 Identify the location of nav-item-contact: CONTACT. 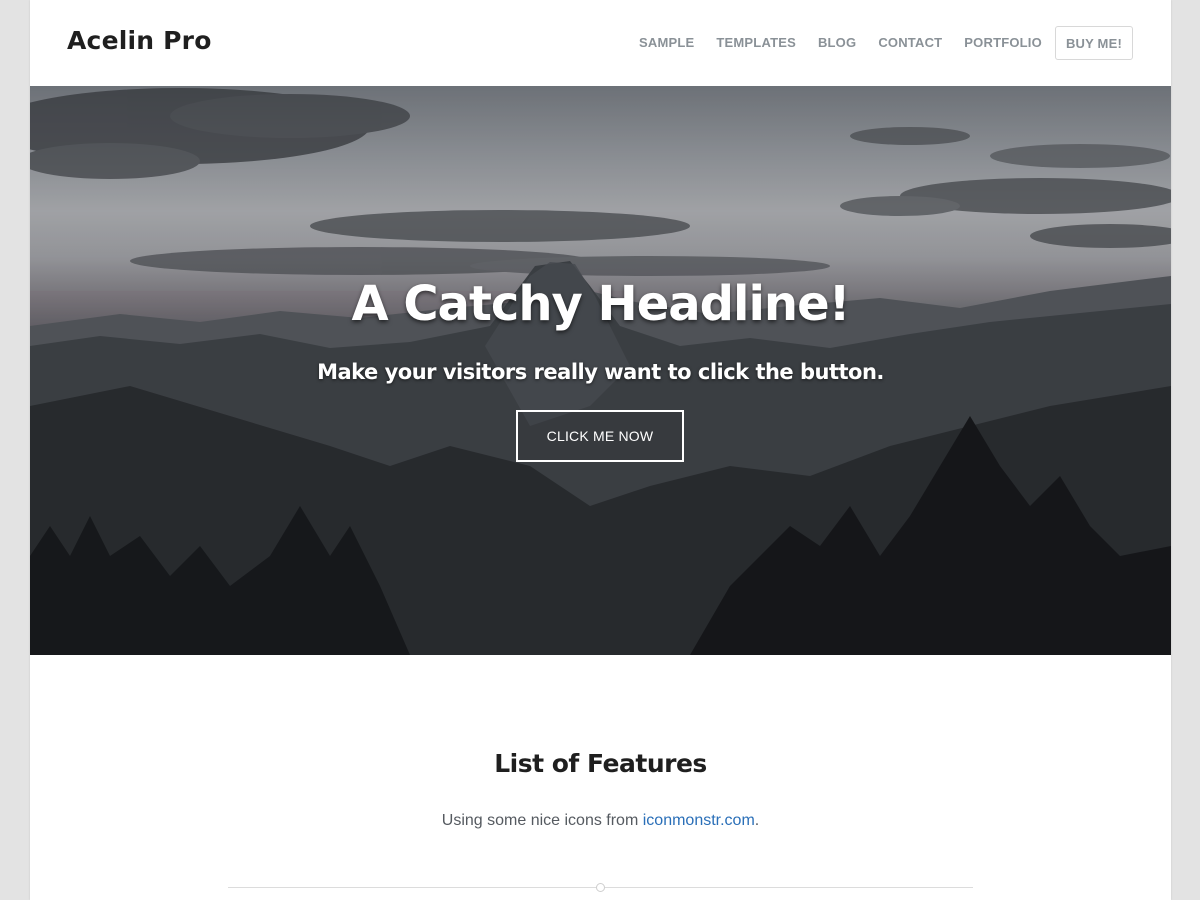
(910, 43).